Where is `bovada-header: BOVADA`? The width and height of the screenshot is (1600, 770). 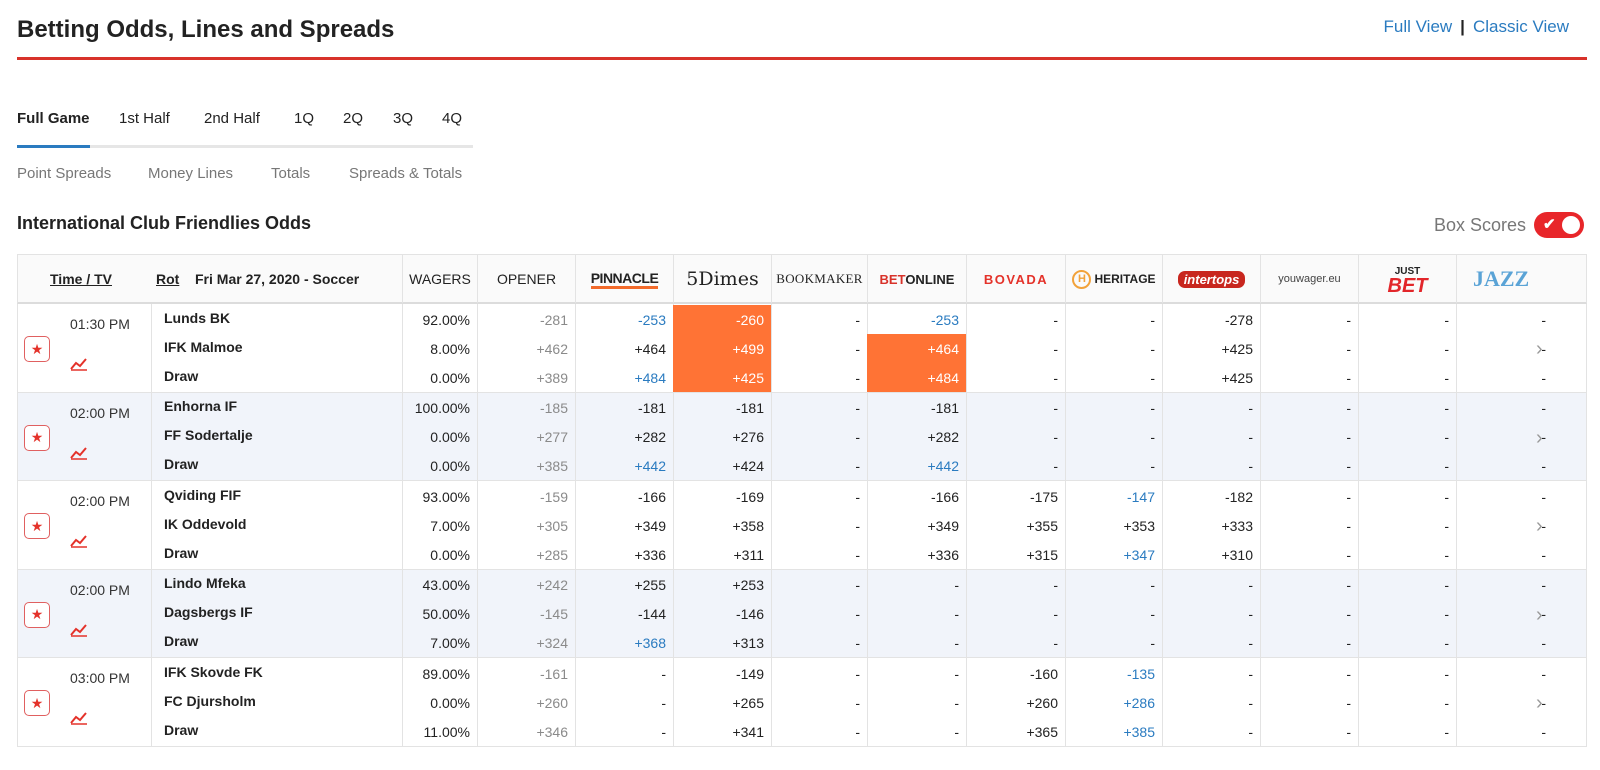
bovada-header: BOVADA is located at coordinates (1015, 279).